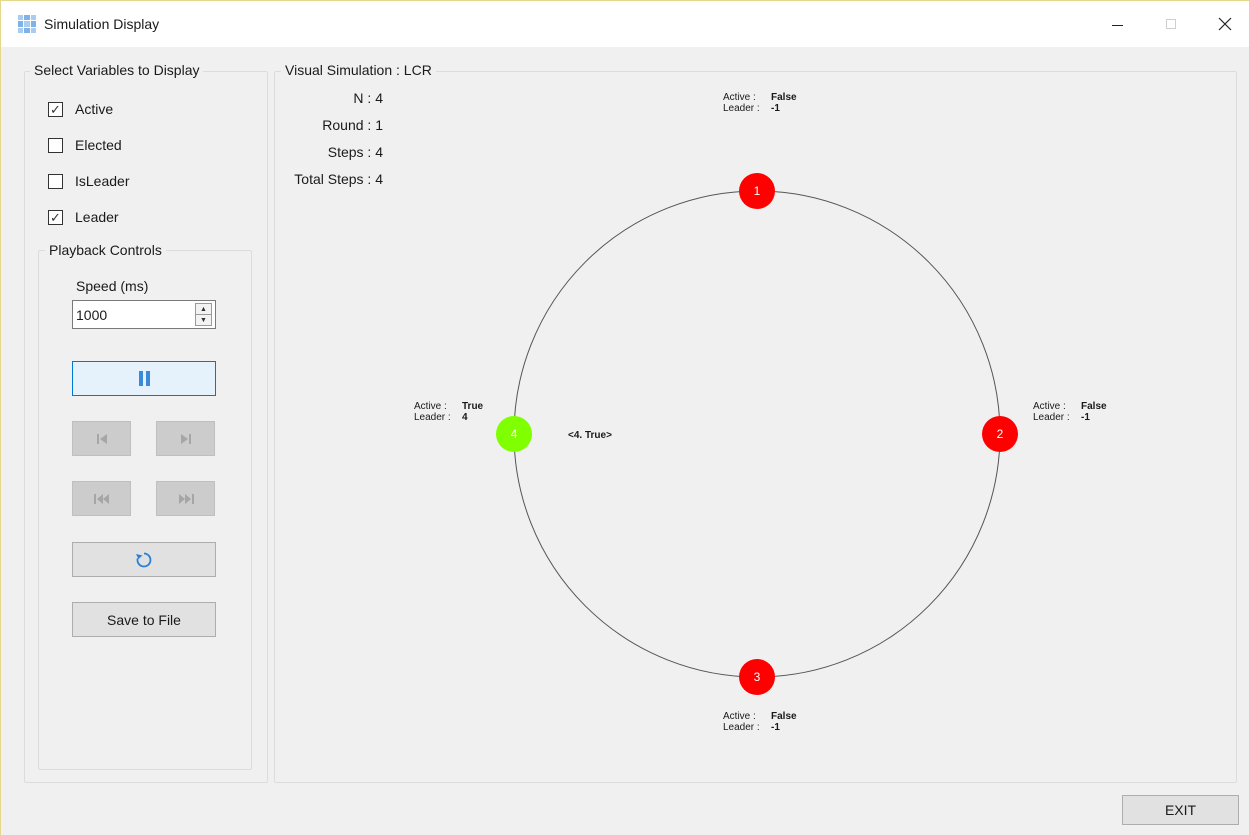 The height and width of the screenshot is (835, 1250). I want to click on message-label: <4. True>, so click(590, 435).